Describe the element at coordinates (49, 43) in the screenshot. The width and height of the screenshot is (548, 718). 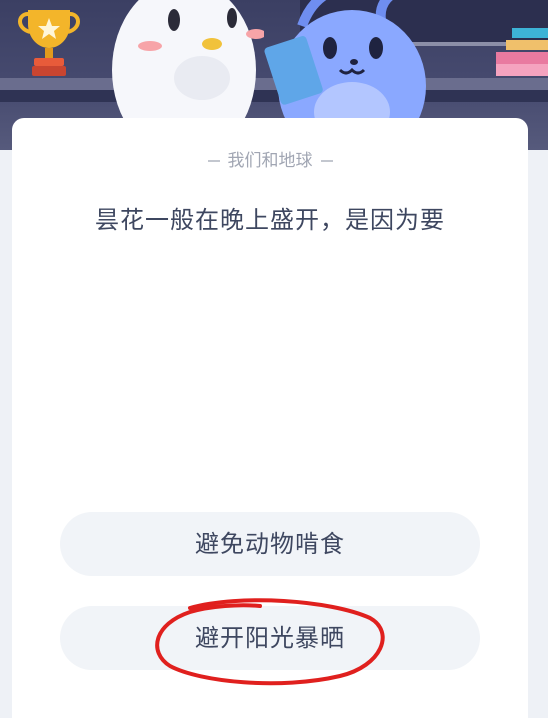
I see `trophy-icon` at that location.